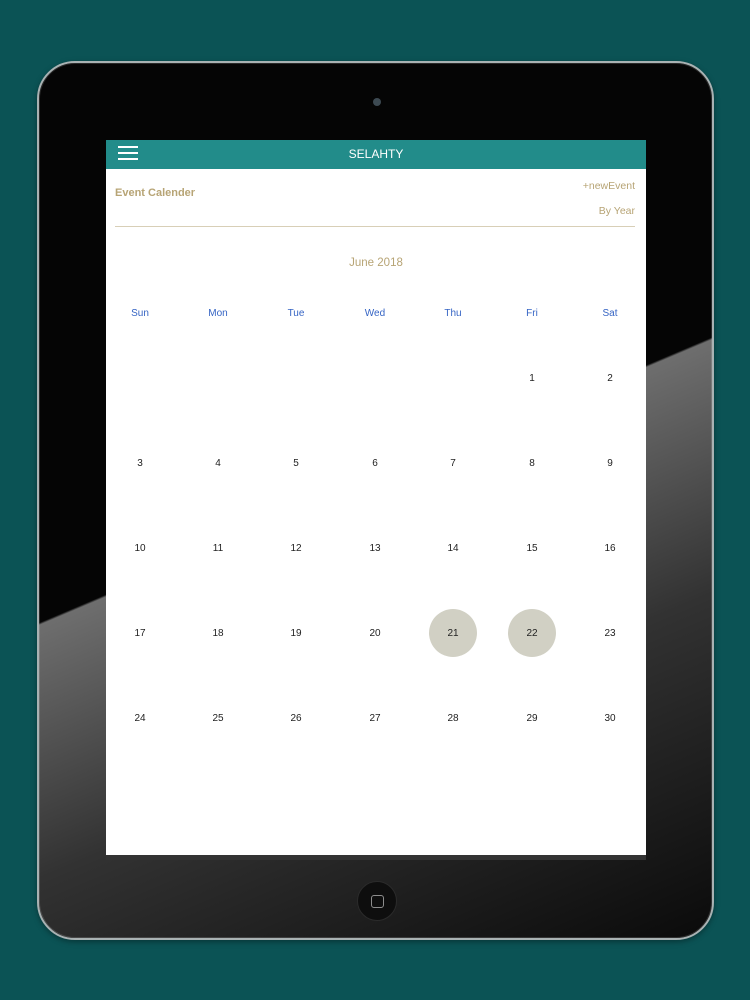 The image size is (750, 1000). Describe the element at coordinates (532, 548) in the screenshot. I see `calendar-day: 15` at that location.